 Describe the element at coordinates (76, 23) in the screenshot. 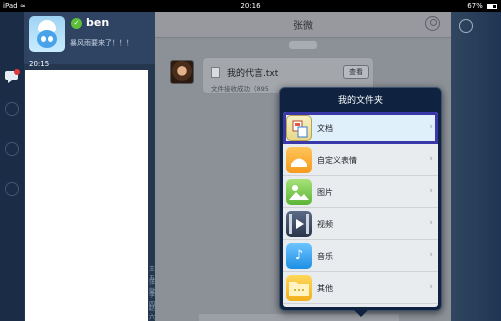

I see `online-status-icon: ✓` at that location.